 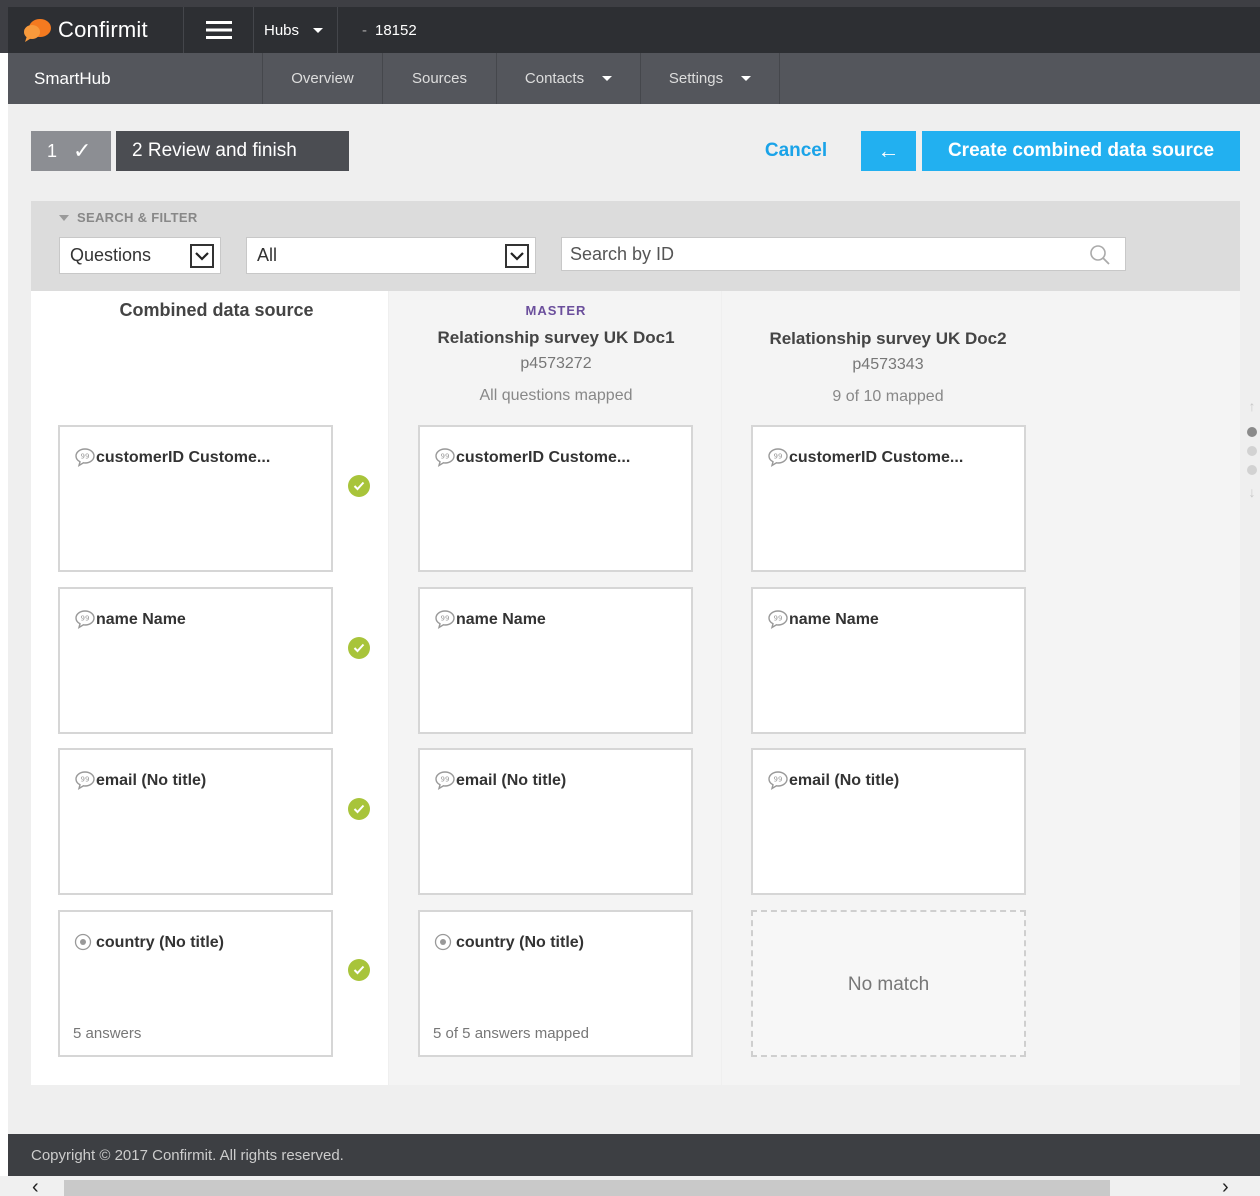 I want to click on doc2-card-no-match: No match, so click(x=888, y=983).